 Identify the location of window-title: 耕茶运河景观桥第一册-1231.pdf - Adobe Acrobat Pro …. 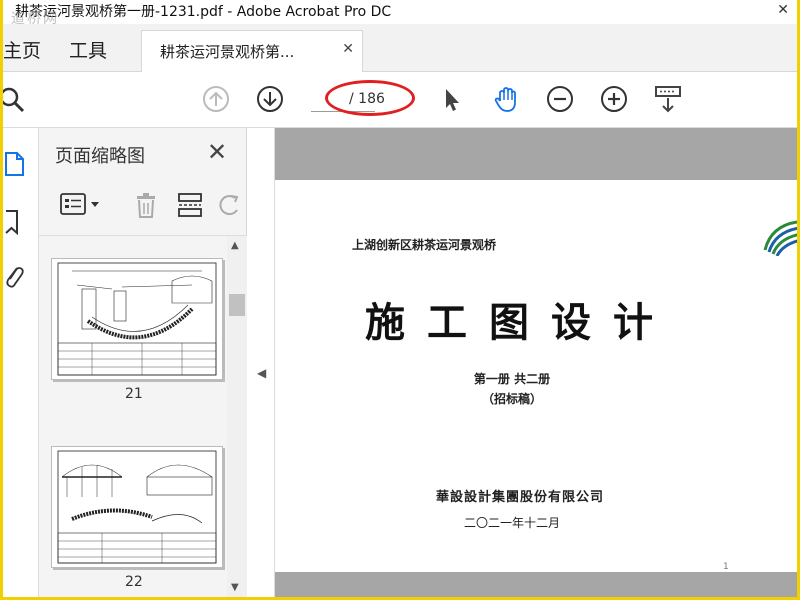
(203, 12).